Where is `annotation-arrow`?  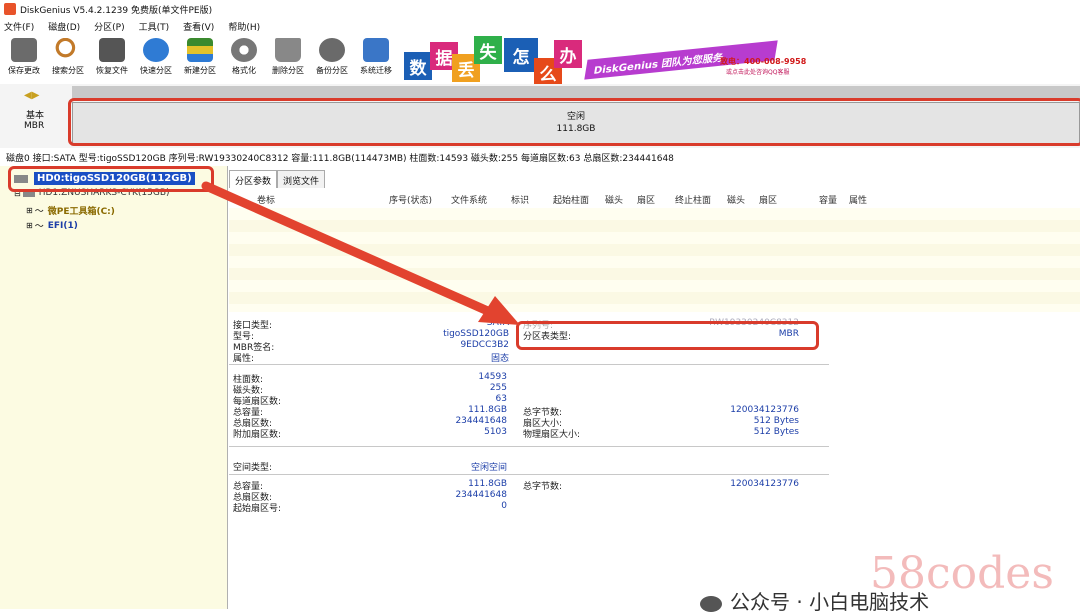
annotation-arrow is located at coordinates (360, 253).